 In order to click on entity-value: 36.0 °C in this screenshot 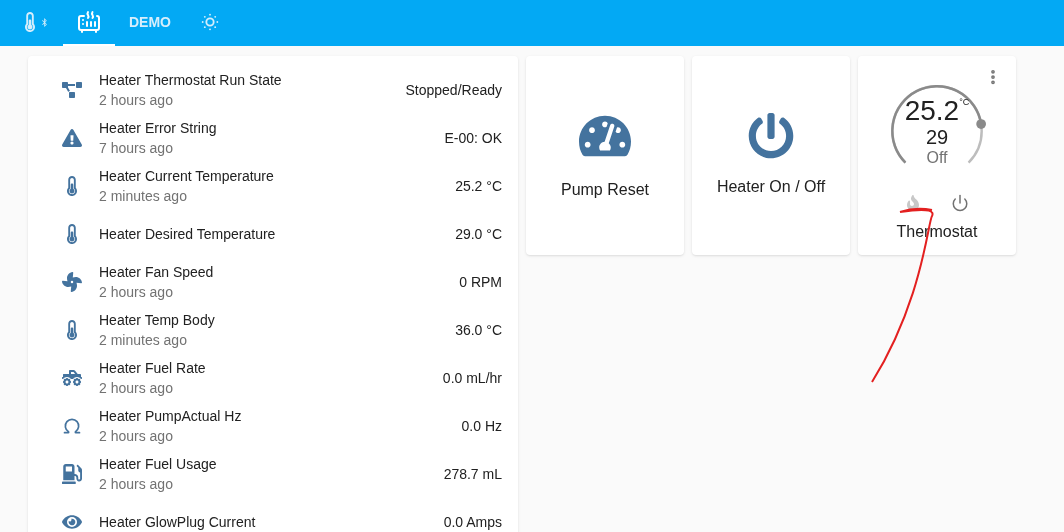, I will do `click(478, 330)`.